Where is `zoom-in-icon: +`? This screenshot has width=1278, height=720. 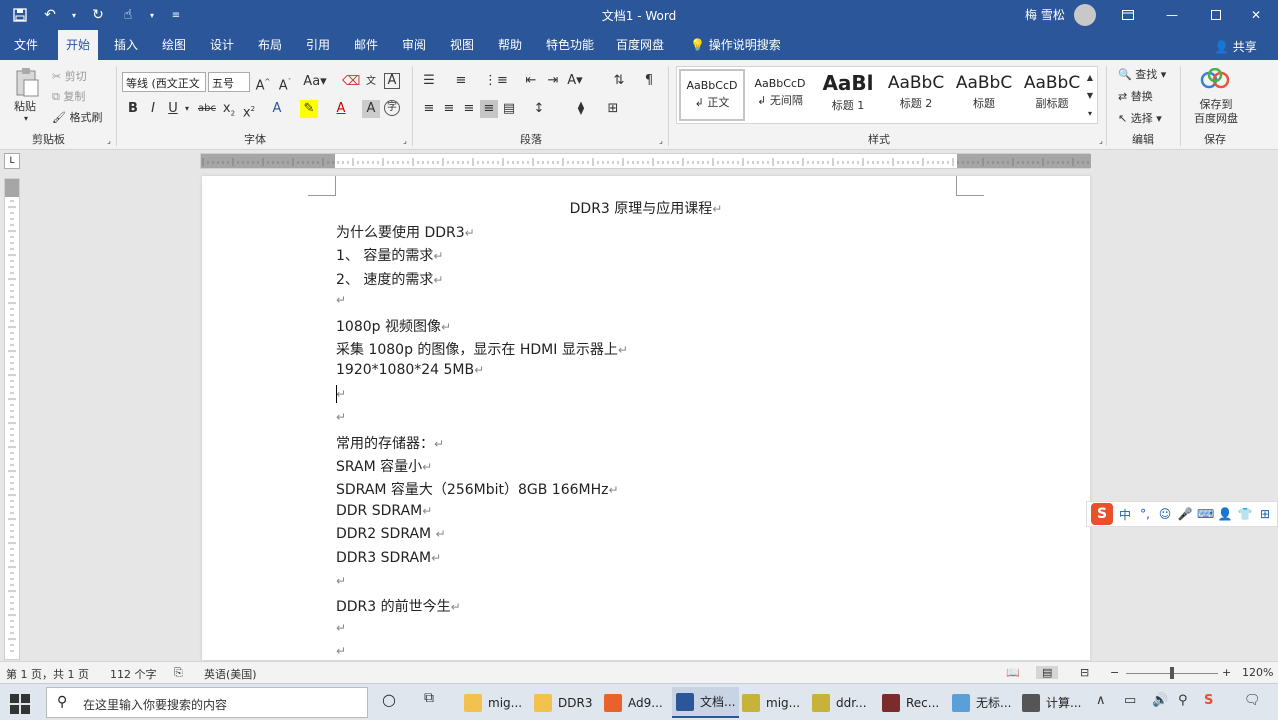
zoom-in-icon: + is located at coordinates (1226, 672).